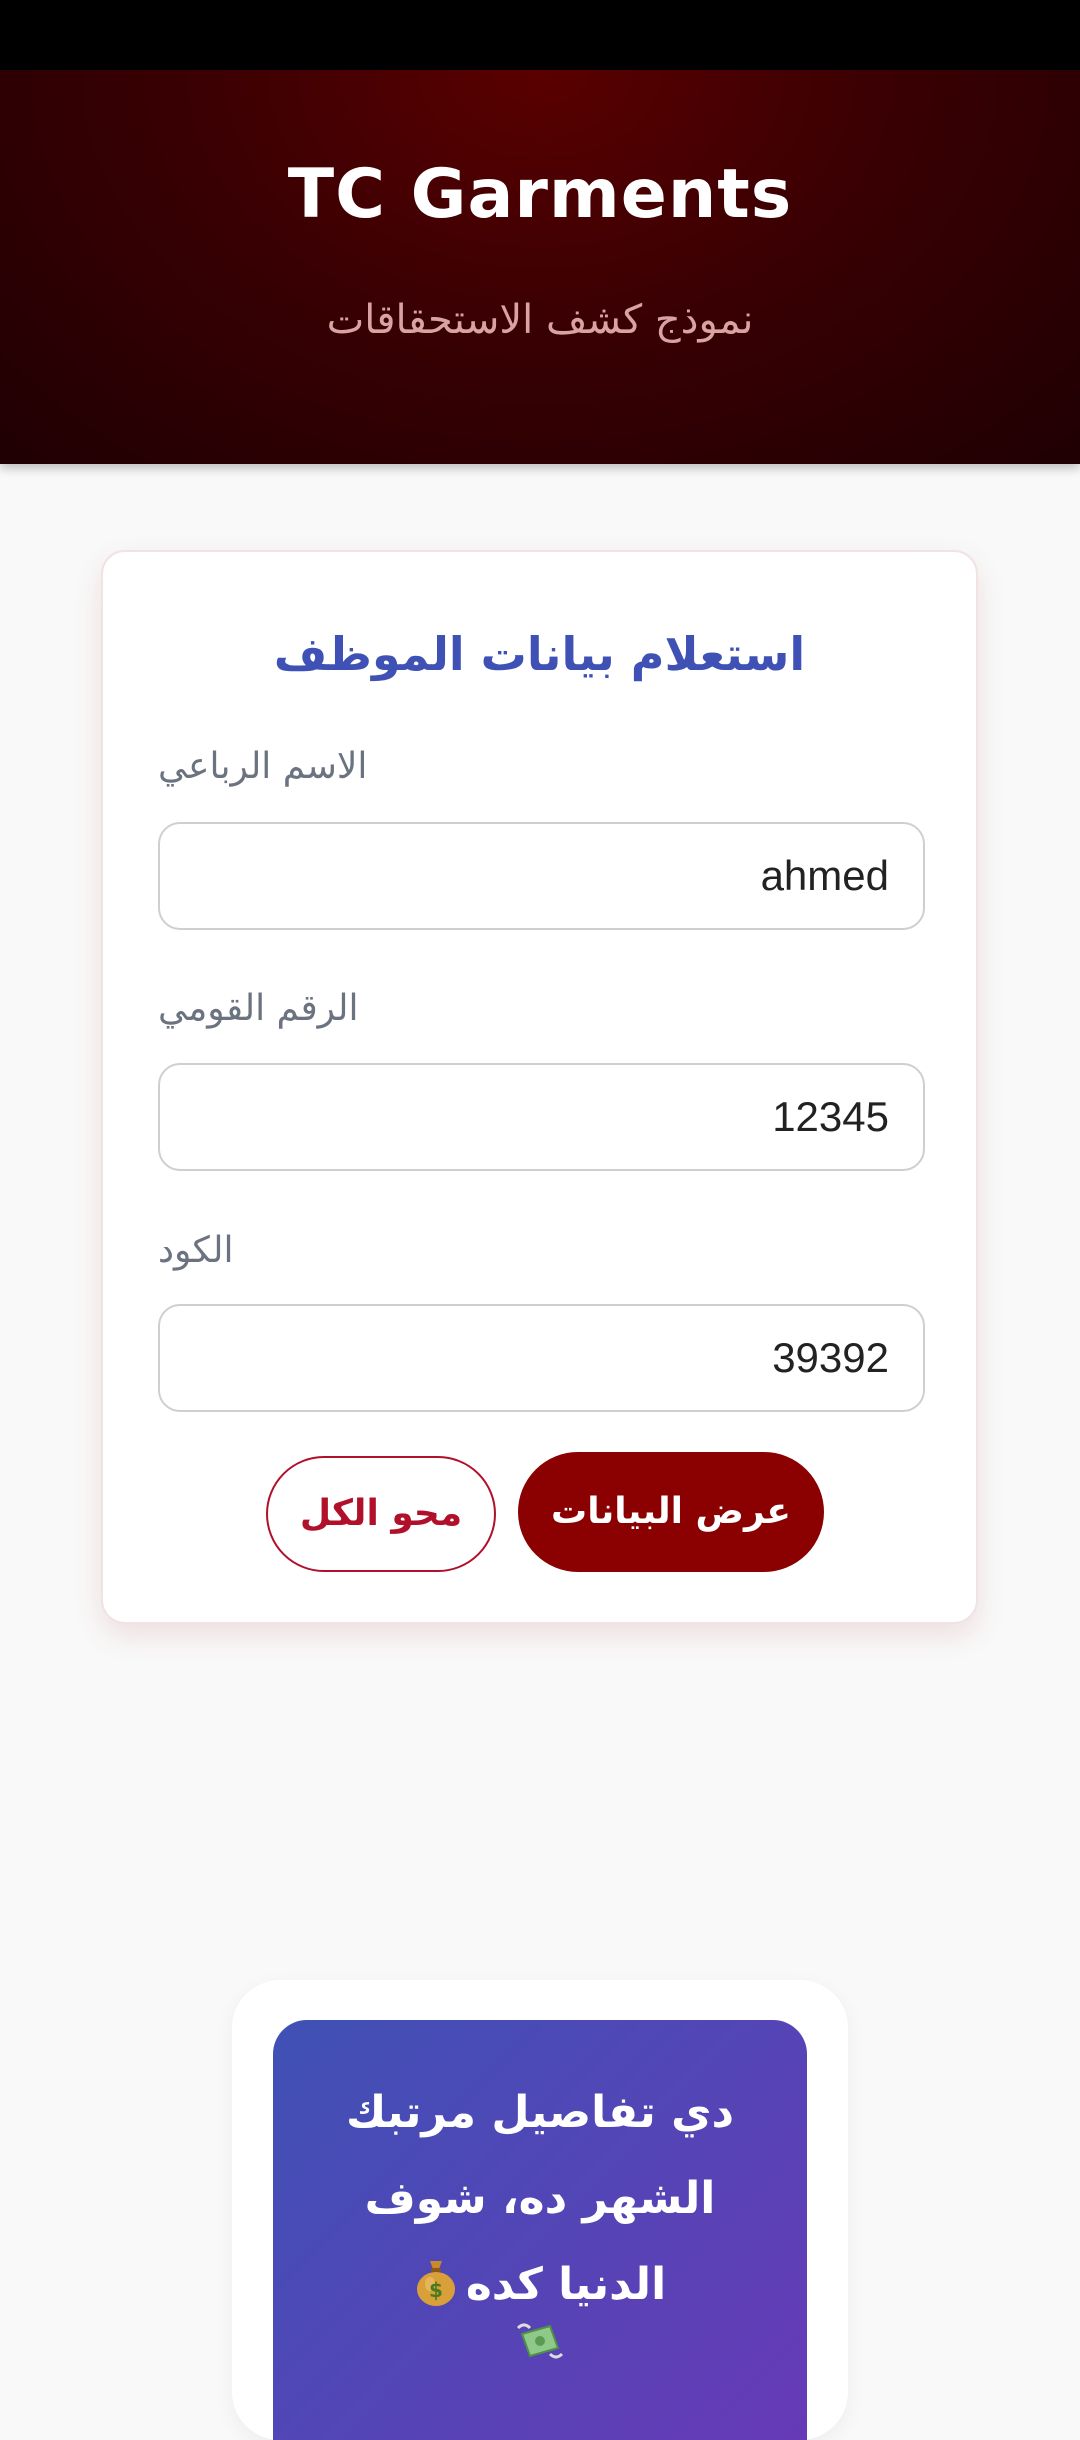 This screenshot has width=1080, height=2440. What do you see at coordinates (381, 1514) in the screenshot?
I see `clear-all-button: محو الكل` at bounding box center [381, 1514].